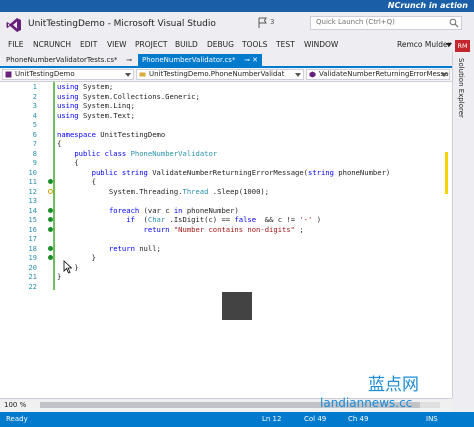  What do you see at coordinates (255, 60) in the screenshot?
I see `close-icon: ✕` at bounding box center [255, 60].